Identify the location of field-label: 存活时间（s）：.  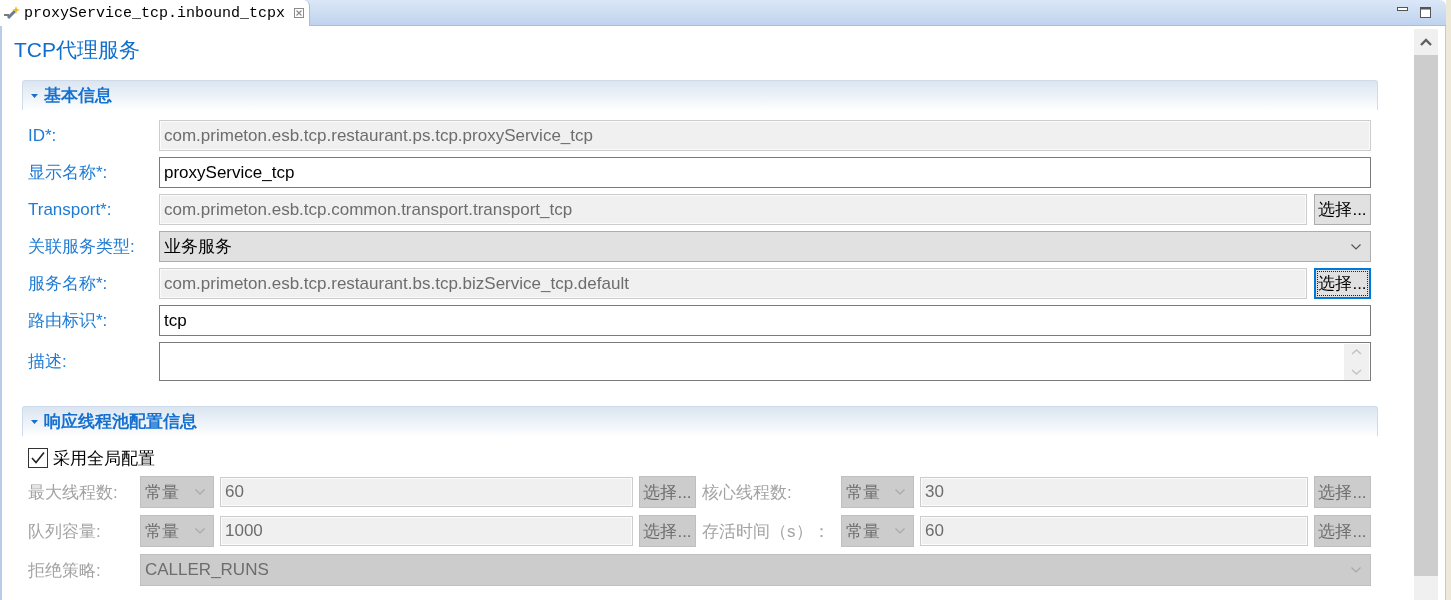
(766, 531).